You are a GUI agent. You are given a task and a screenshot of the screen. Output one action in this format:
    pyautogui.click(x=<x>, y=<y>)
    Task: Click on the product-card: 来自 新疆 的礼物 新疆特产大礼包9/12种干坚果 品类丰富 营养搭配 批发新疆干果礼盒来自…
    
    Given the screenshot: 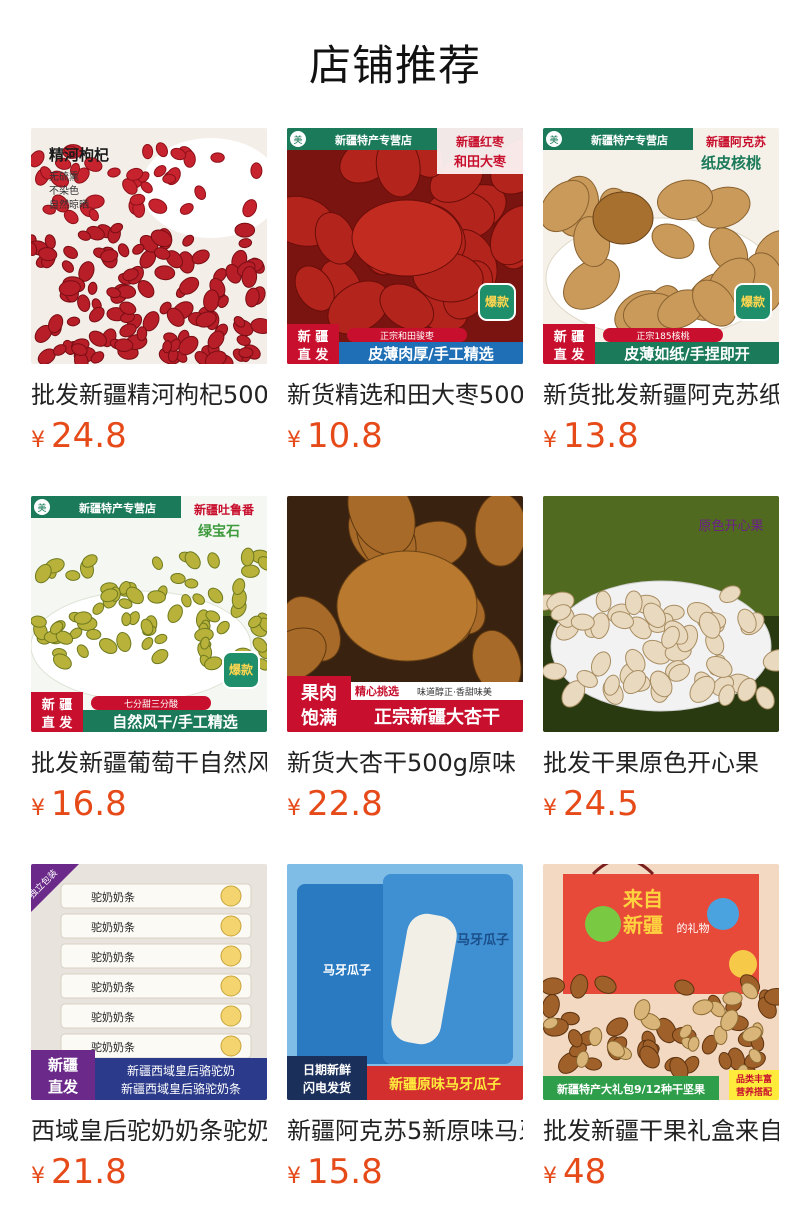 What is the action you would take?
    pyautogui.click(x=661, y=1048)
    